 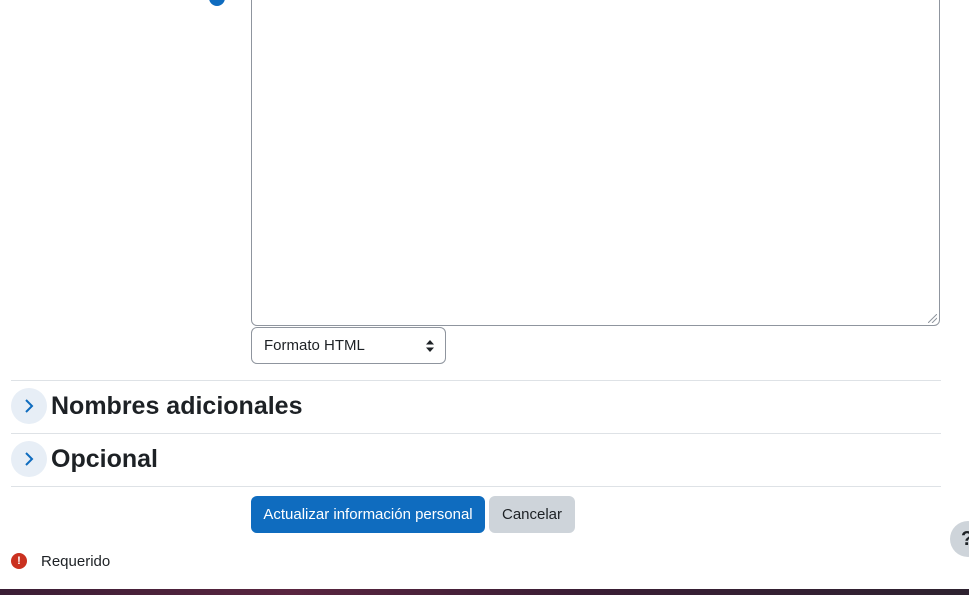 What do you see at coordinates (76, 561) in the screenshot?
I see `required-label: Requerido` at bounding box center [76, 561].